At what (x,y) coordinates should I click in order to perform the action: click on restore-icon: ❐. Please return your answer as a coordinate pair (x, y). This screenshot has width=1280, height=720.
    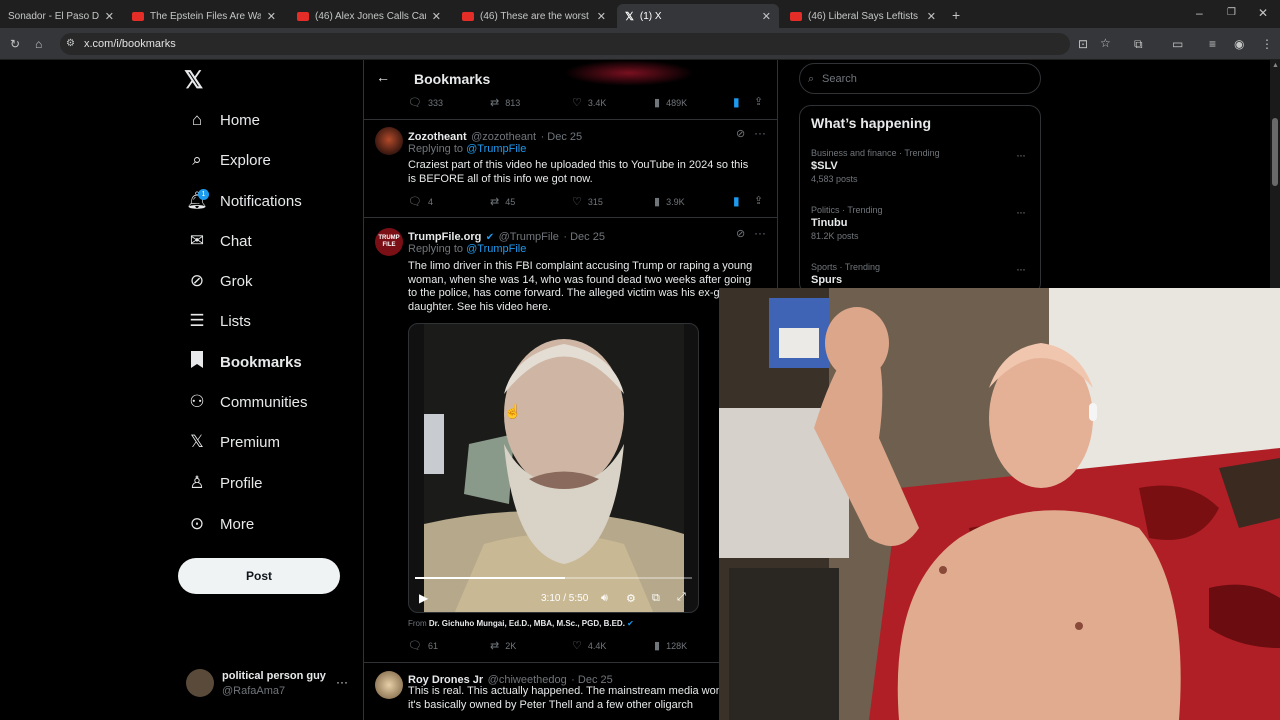
    Looking at the image, I should click on (1231, 12).